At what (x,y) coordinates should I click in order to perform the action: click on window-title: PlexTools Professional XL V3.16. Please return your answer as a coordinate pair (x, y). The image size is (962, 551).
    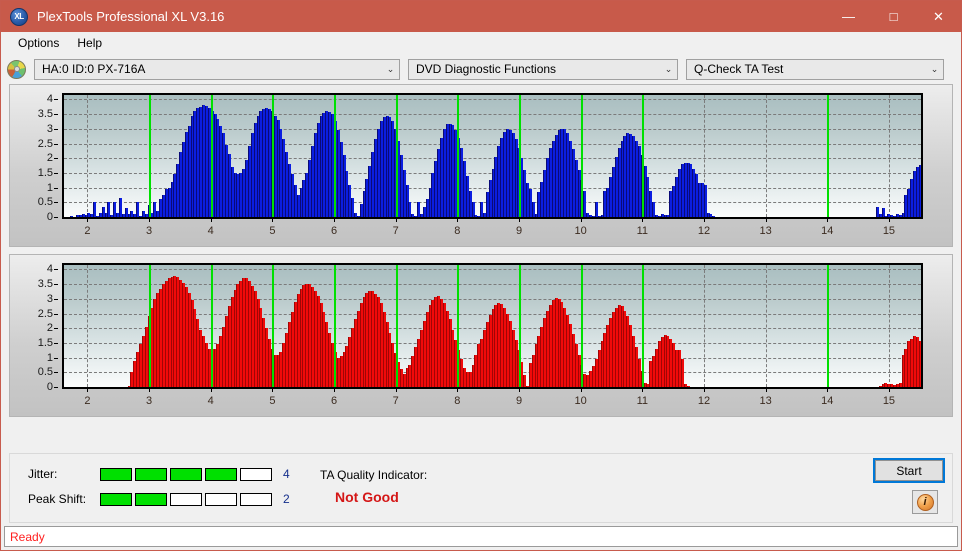
    Looking at the image, I should click on (131, 16).